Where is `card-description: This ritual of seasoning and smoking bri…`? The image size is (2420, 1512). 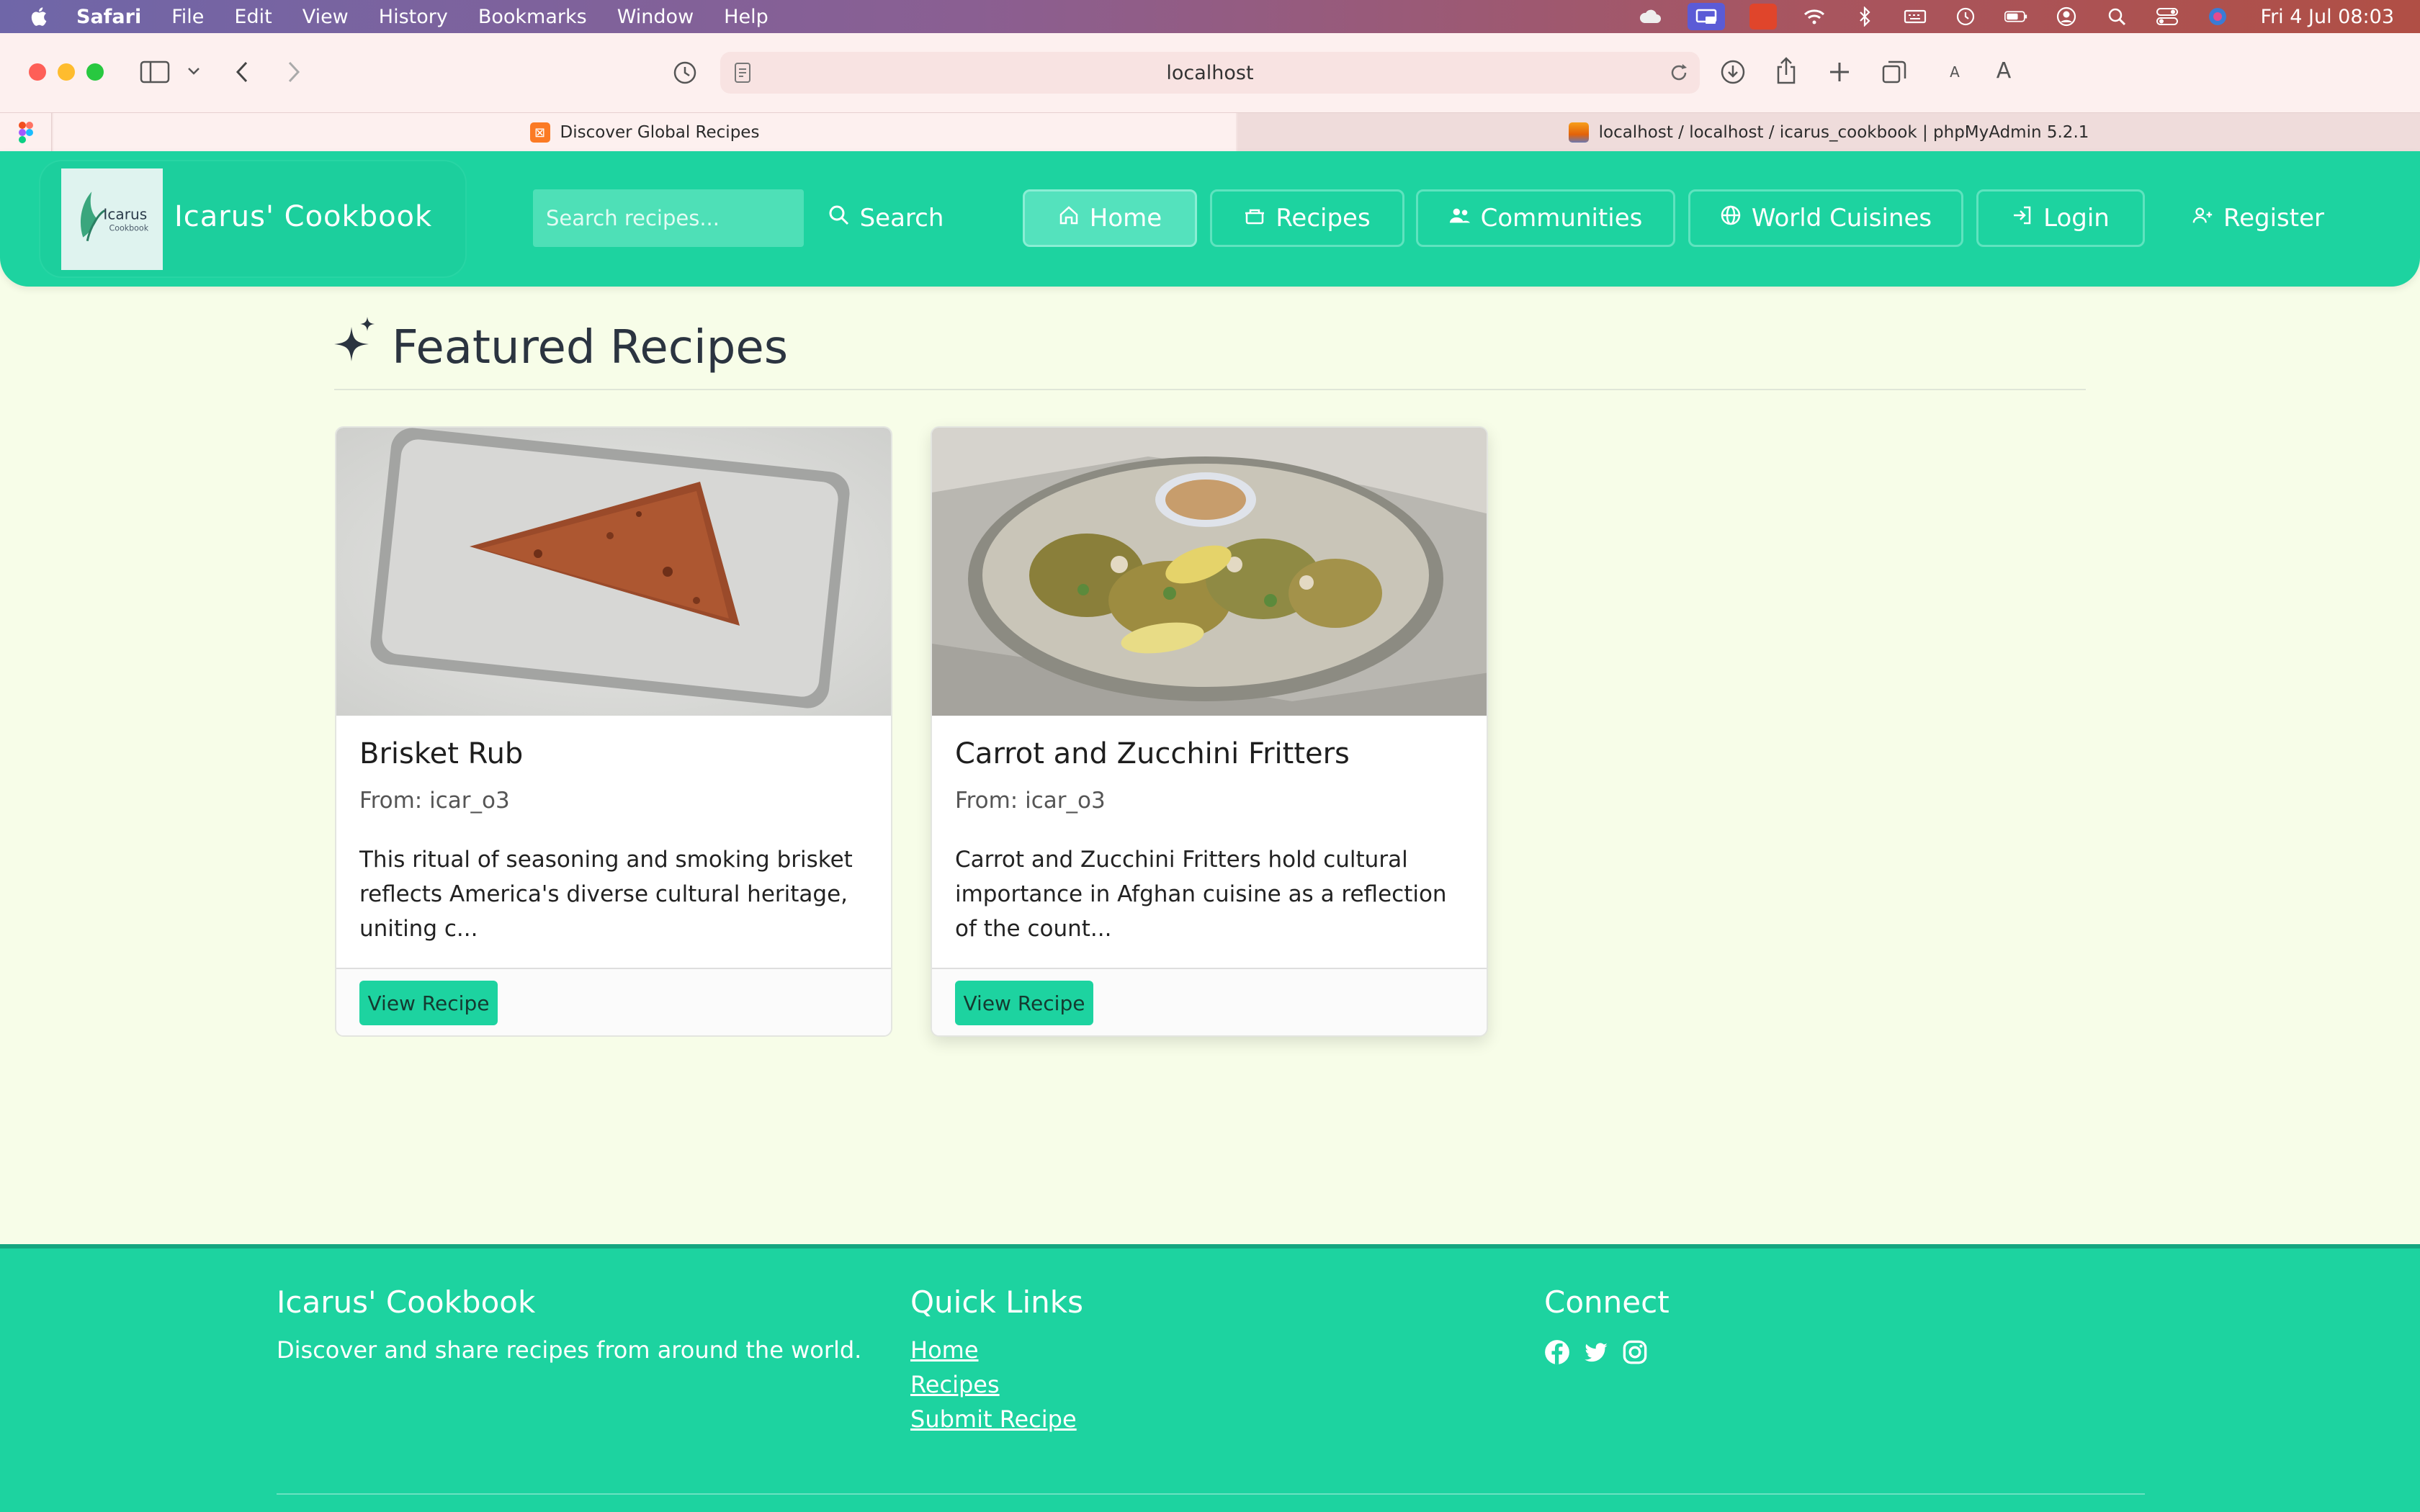
card-description: This ritual of seasoning and smoking bri… is located at coordinates (606, 894).